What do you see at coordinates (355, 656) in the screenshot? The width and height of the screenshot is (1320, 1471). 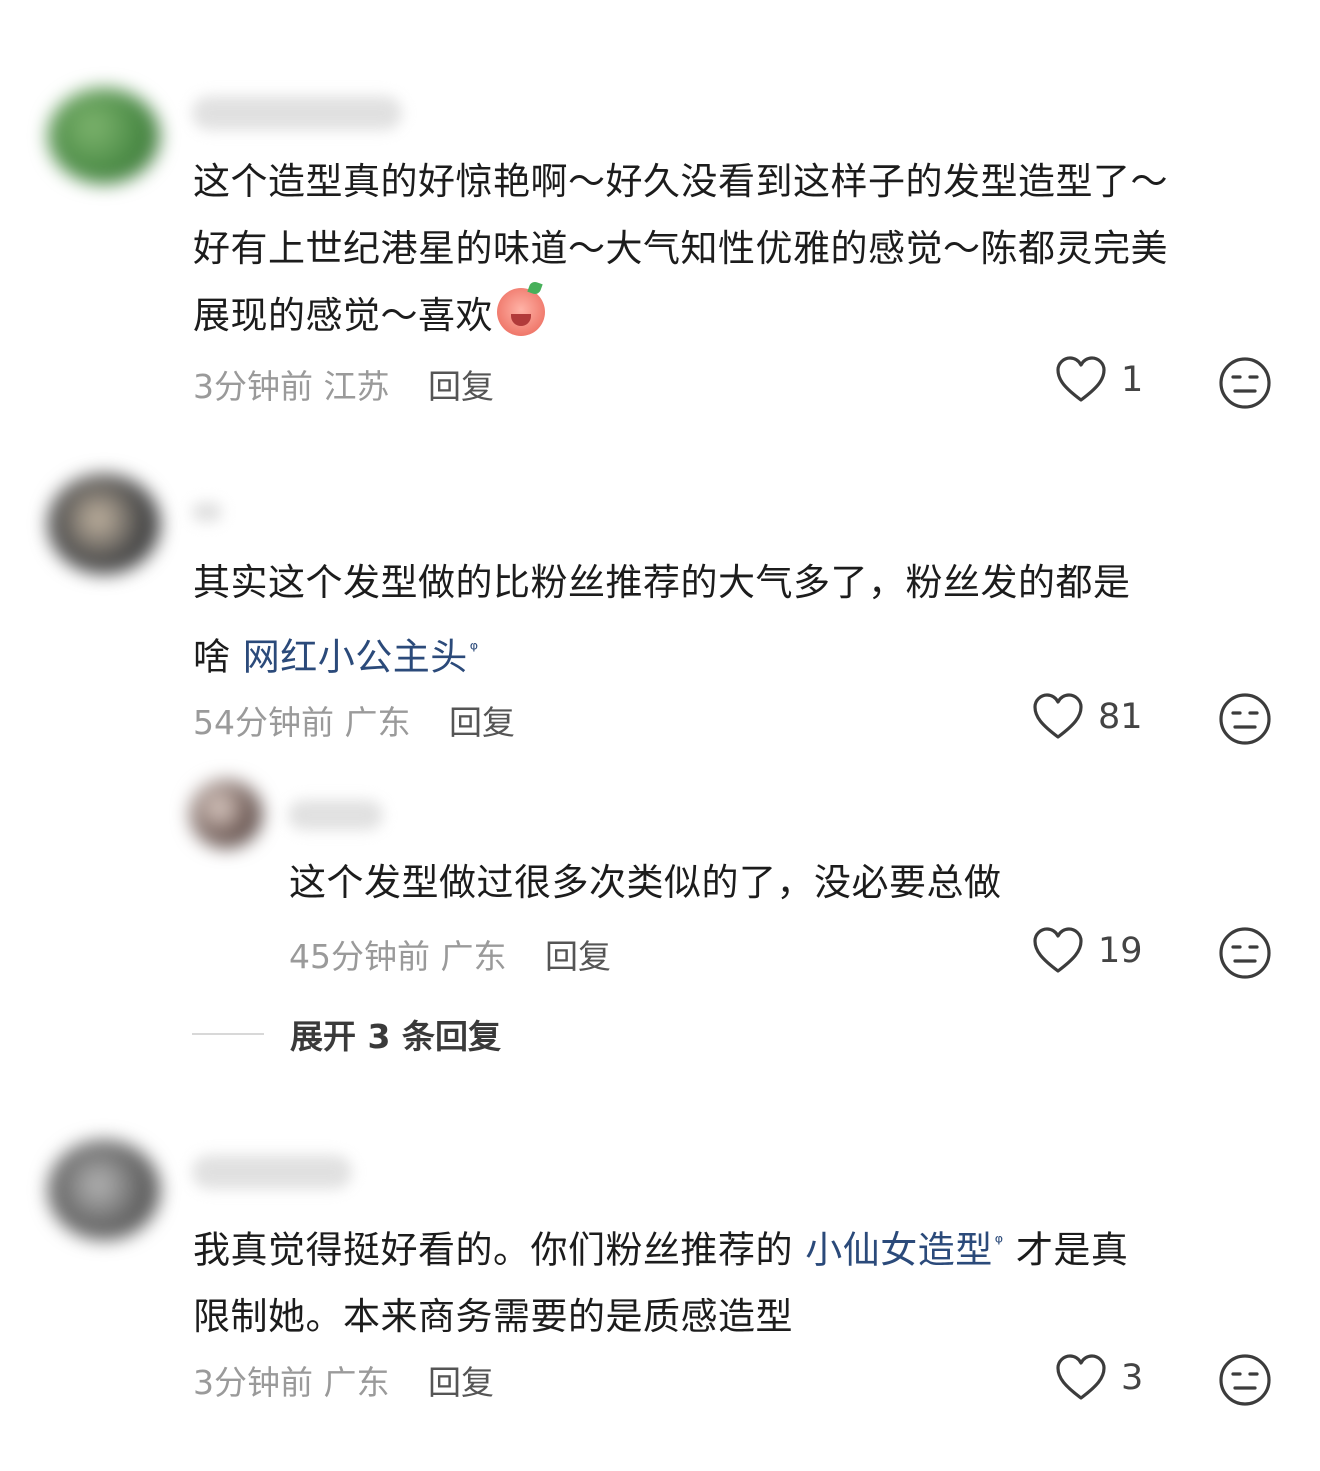 I see `search-link: 网红小公主头` at bounding box center [355, 656].